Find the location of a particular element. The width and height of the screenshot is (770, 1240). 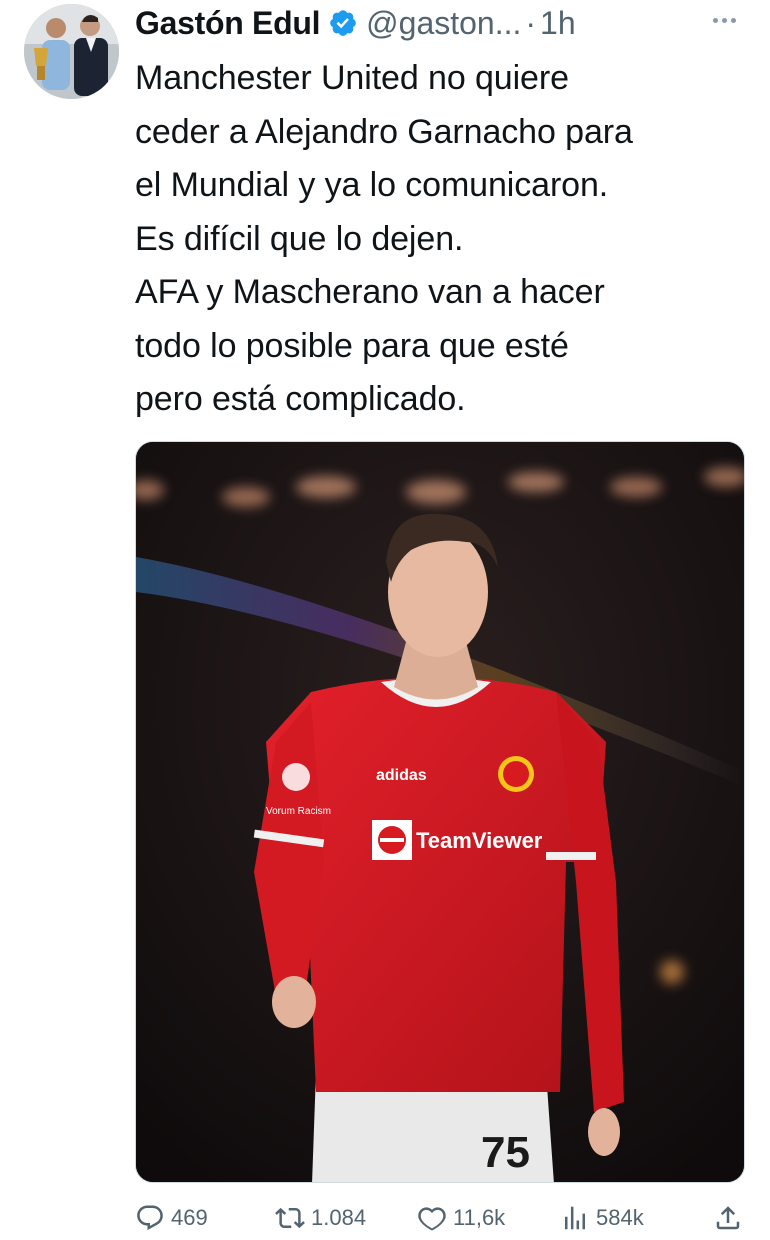

tweet-text-line: AFA y Mascherano van a hacer is located at coordinates (370, 292).